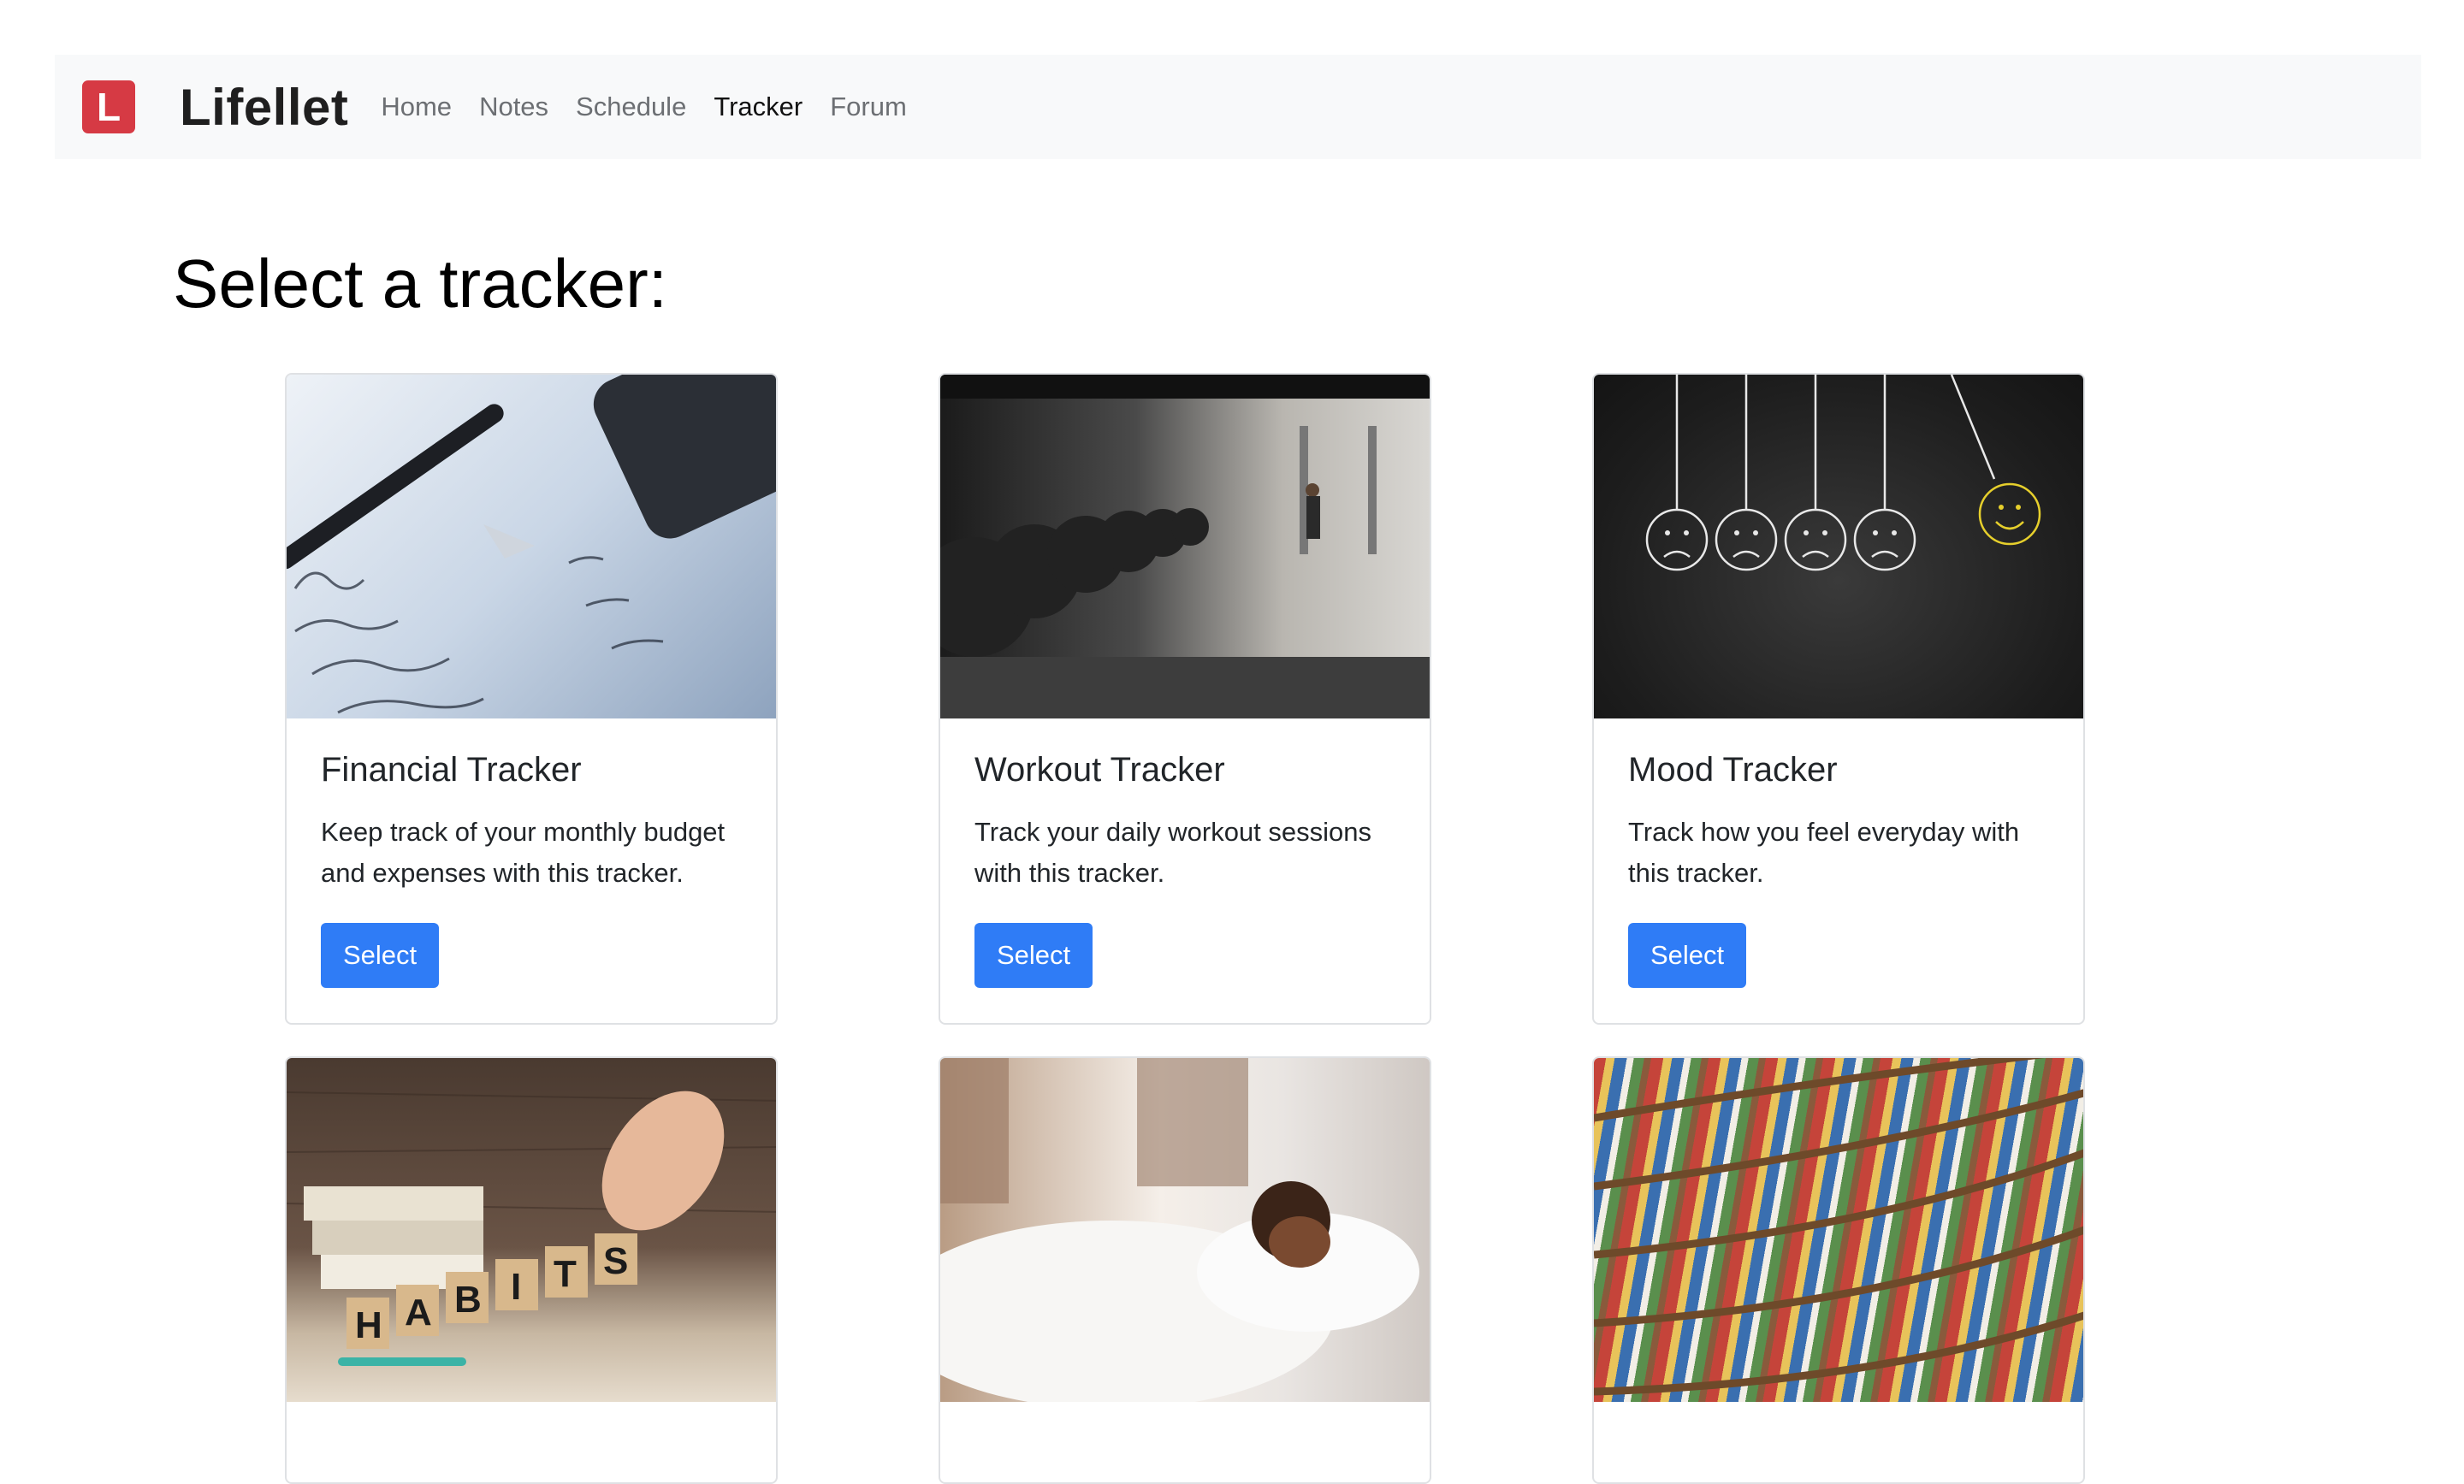 The image size is (2464, 1484). I want to click on nav-link-tracker: Tracker, so click(758, 107).